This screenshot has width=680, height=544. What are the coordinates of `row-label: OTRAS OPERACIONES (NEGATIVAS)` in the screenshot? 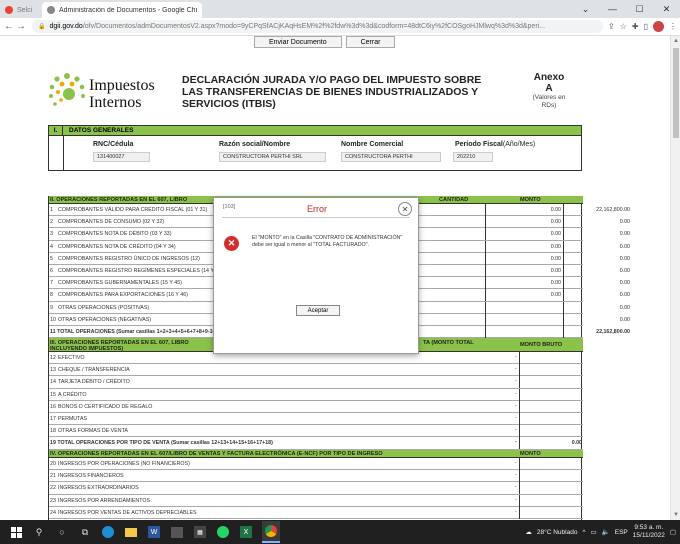 It's located at (105, 319).